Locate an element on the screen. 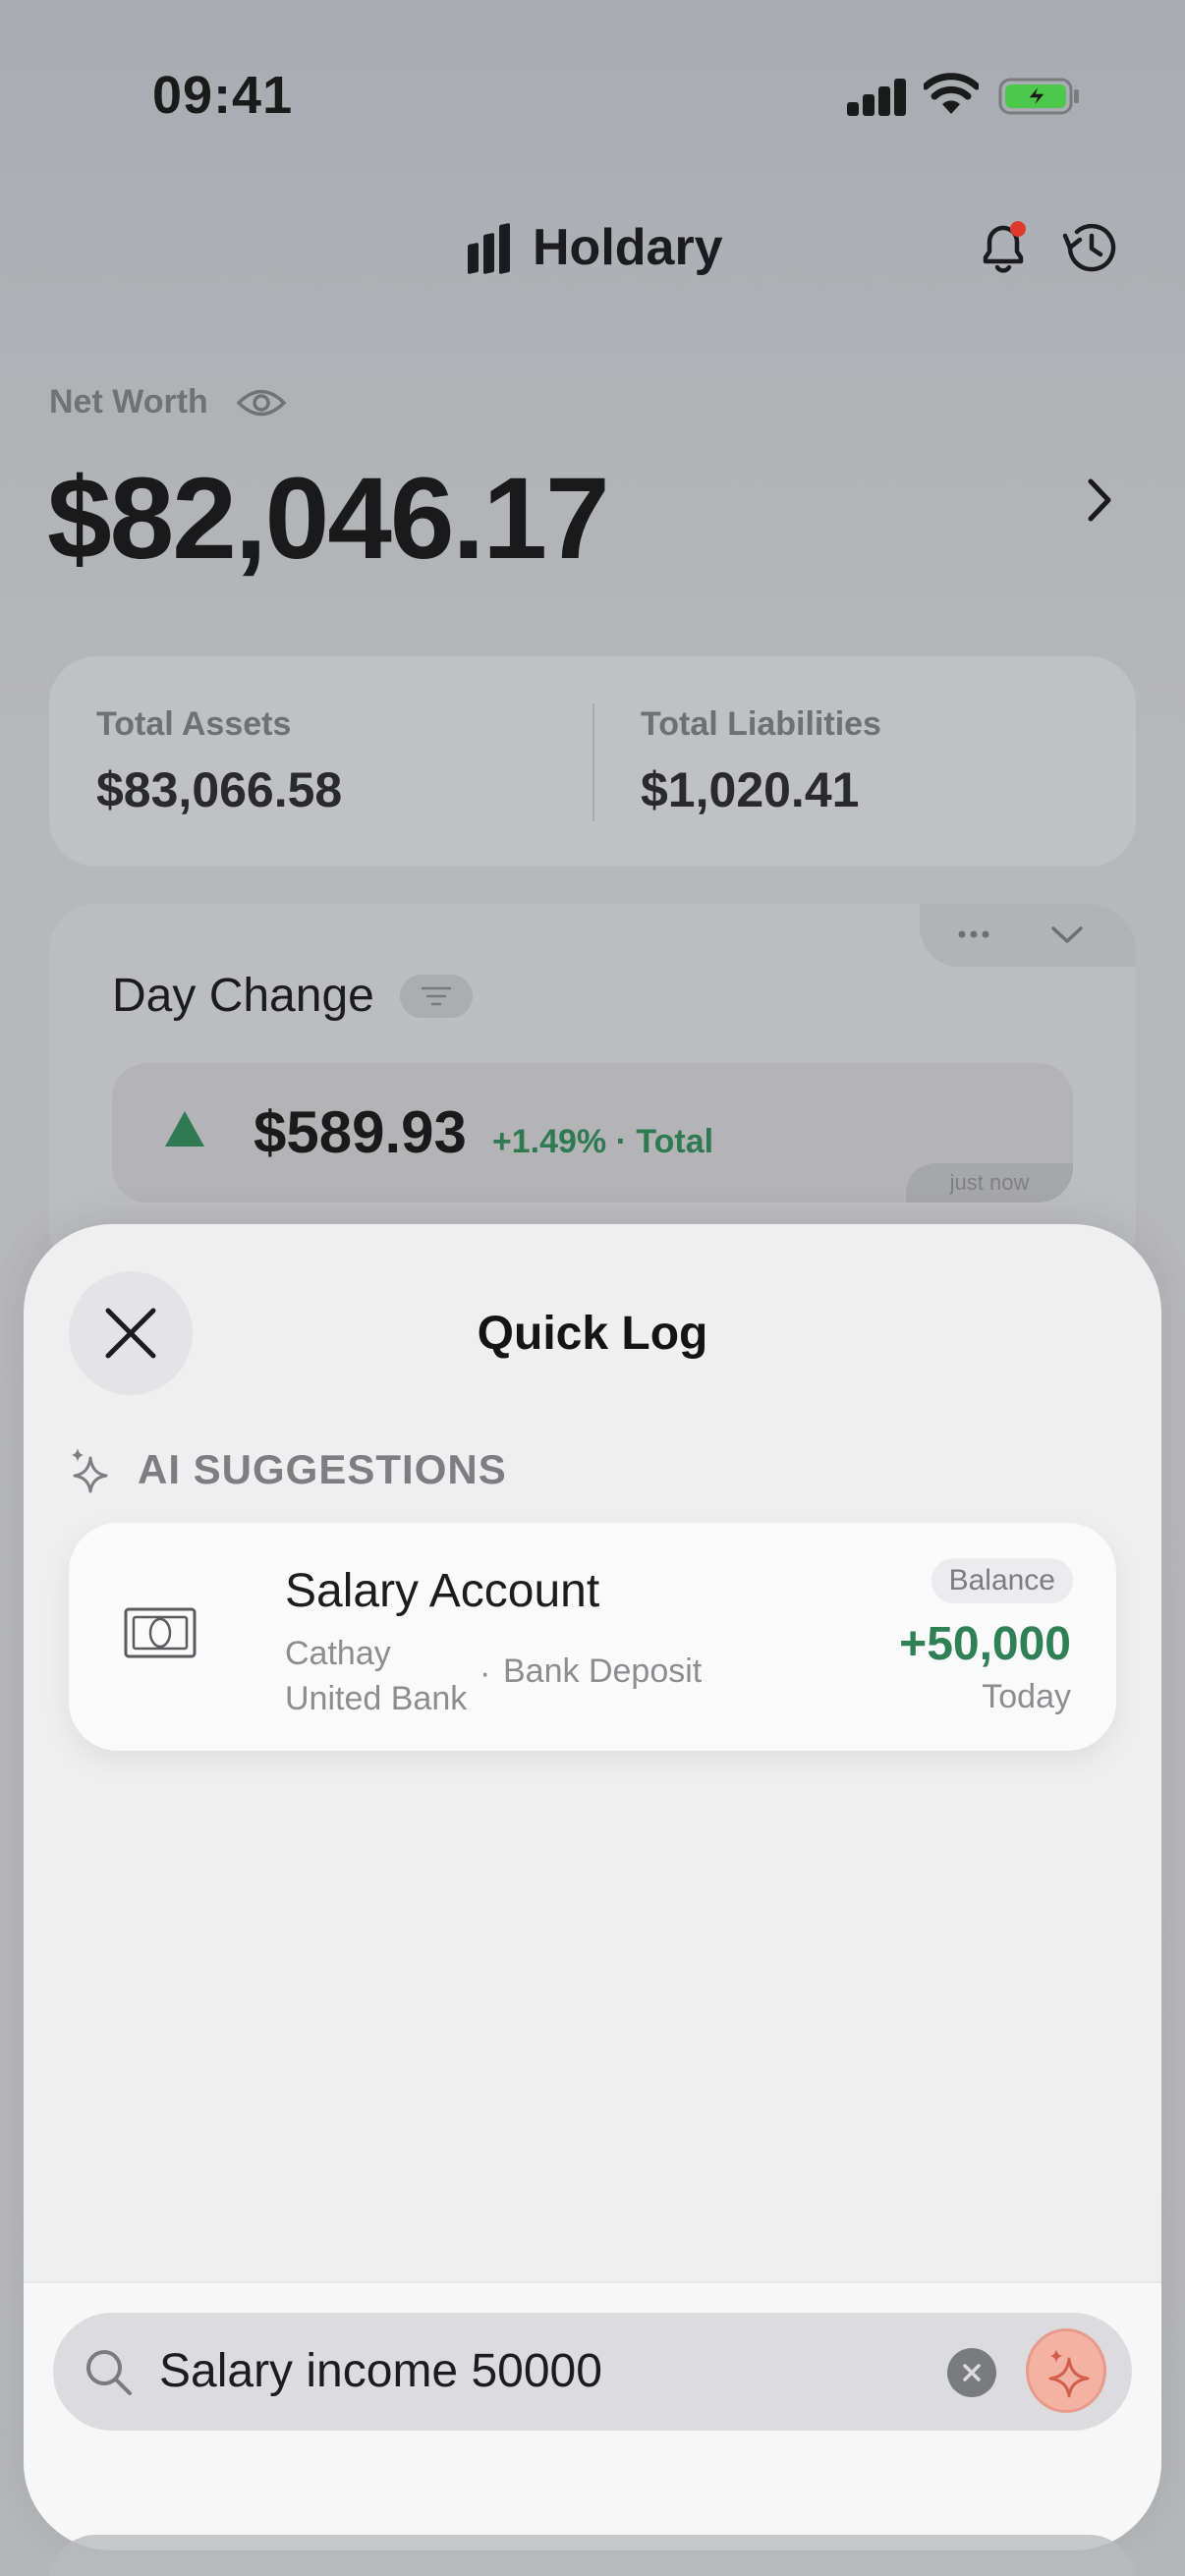  day-change-summary: $589.93 +1.49% · Total just now is located at coordinates (592, 1133).